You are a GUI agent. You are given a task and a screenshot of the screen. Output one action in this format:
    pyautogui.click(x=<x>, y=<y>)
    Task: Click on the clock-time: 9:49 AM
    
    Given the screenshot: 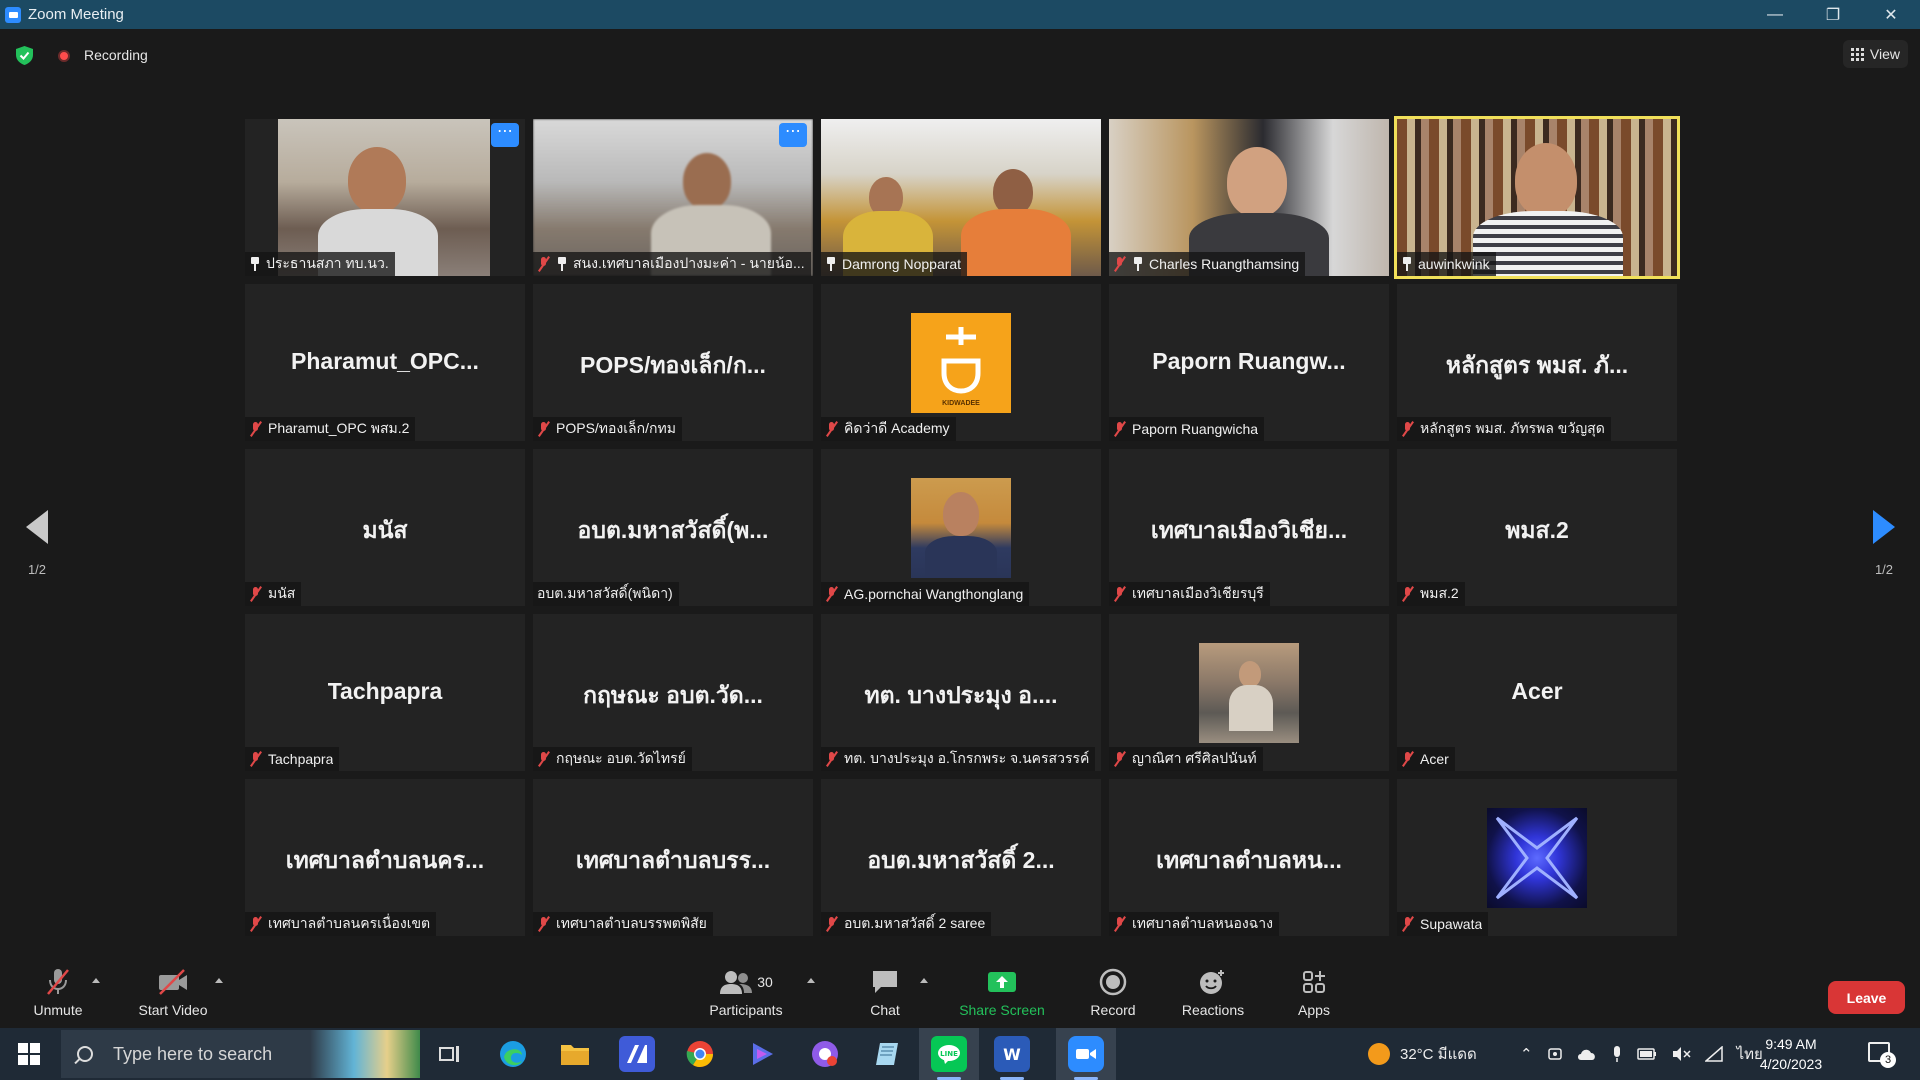 What is the action you would take?
    pyautogui.click(x=1791, y=1044)
    